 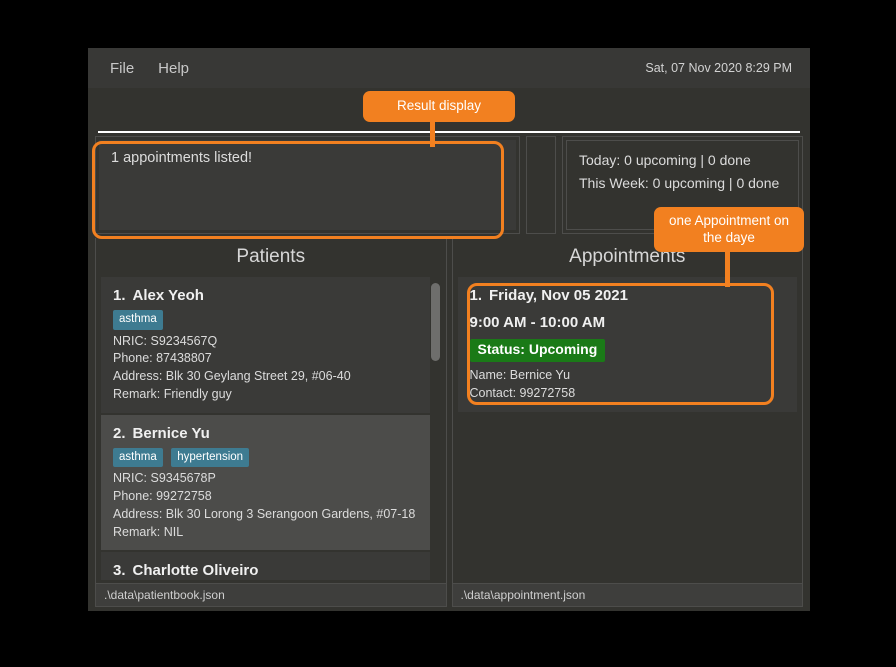 I want to click on result-display-callout: Result display, so click(x=439, y=106).